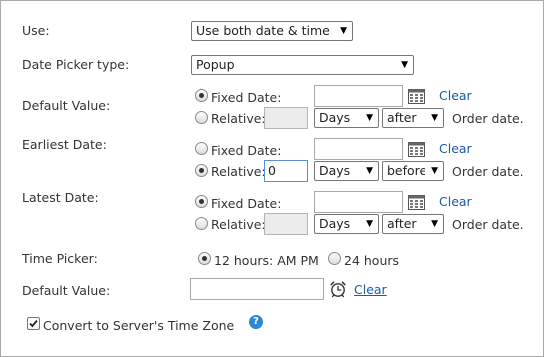  Describe the element at coordinates (455, 148) in the screenshot. I see `earliest-date-clear-link: Clear` at that location.